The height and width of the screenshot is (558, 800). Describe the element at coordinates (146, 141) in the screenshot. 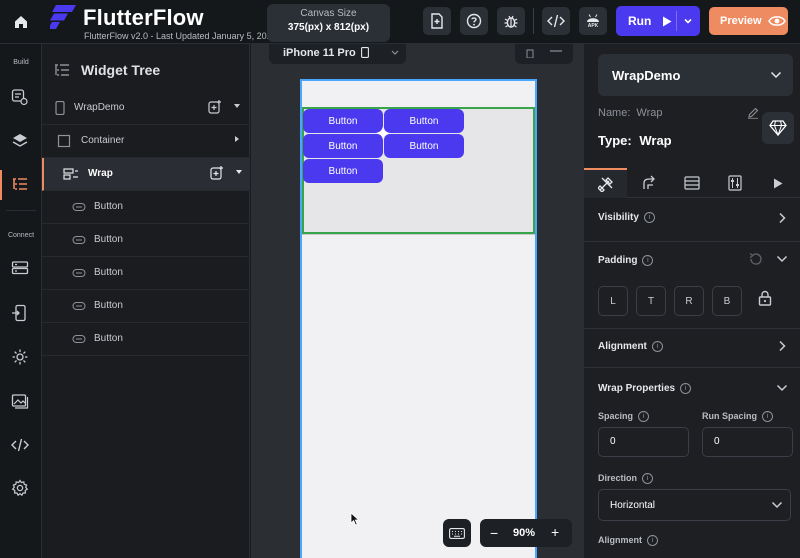

I see `tree-row-container: Container` at that location.